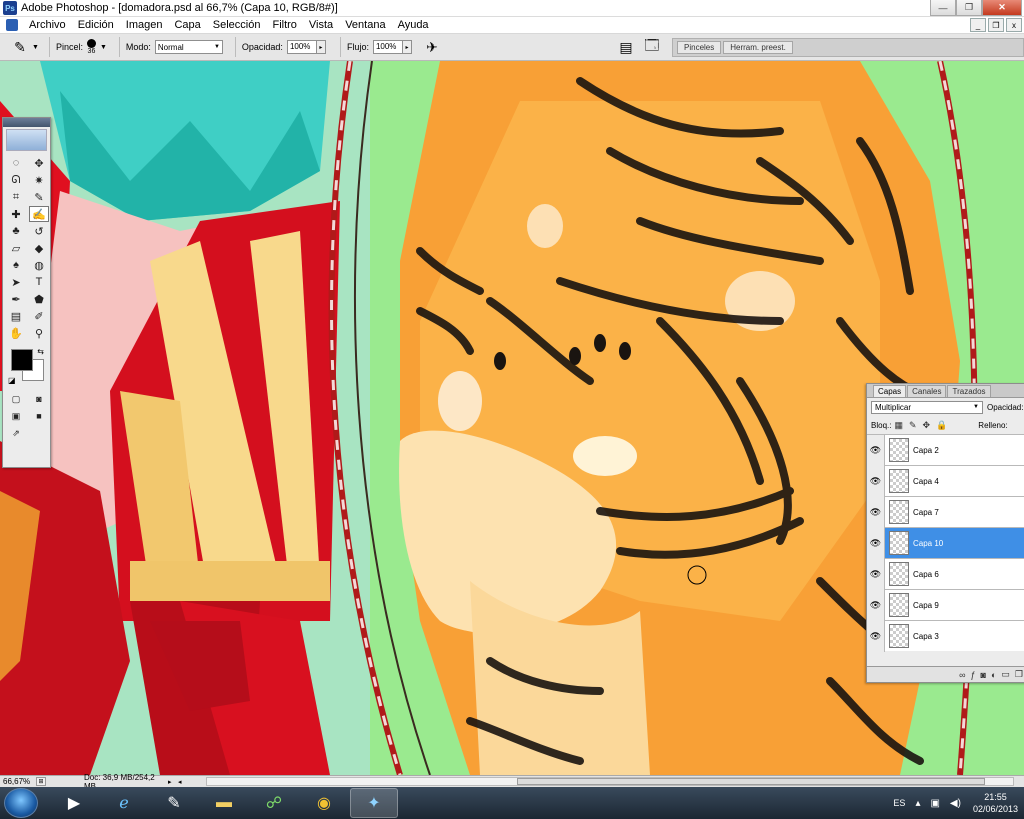  I want to click on zoom-field: 66,67%, so click(16, 781).